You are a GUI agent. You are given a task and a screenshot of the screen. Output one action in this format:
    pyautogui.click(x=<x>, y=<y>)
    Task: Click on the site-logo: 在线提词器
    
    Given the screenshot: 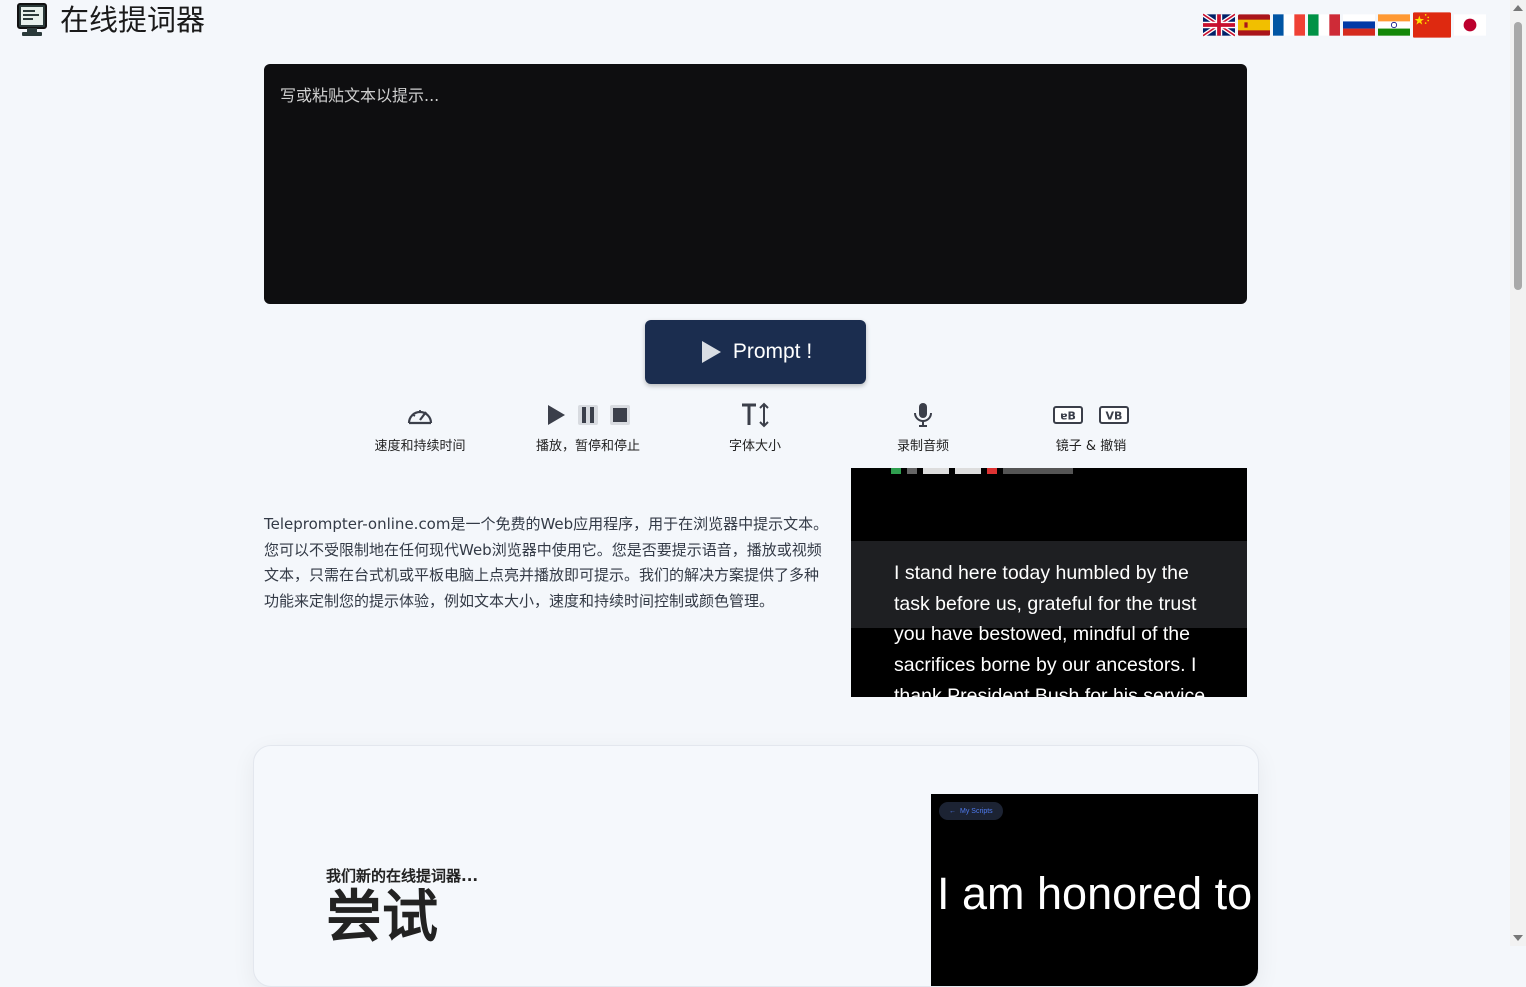 What is the action you would take?
    pyautogui.click(x=110, y=20)
    